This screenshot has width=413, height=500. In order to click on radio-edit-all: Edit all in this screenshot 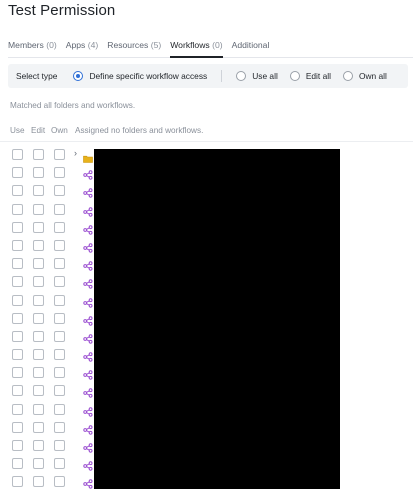, I will do `click(310, 76)`.